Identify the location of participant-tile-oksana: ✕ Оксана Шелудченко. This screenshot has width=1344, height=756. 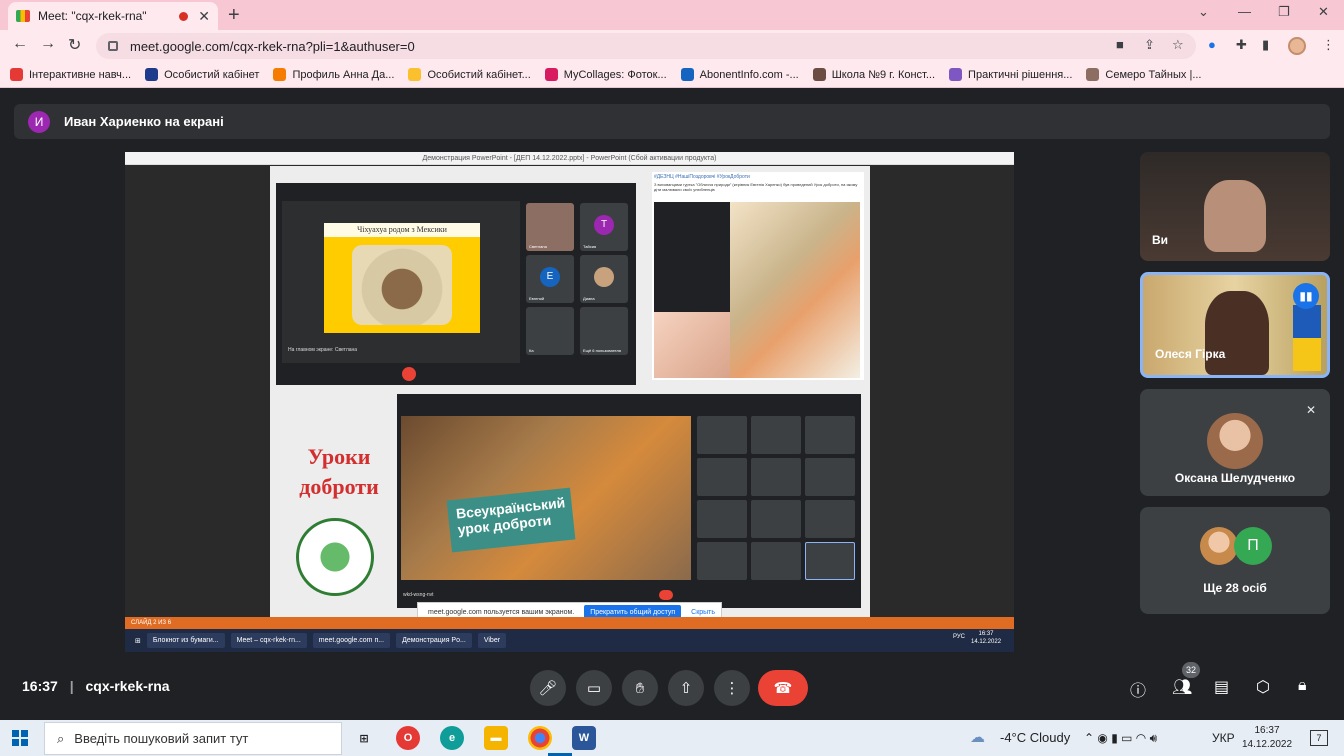
(1235, 442).